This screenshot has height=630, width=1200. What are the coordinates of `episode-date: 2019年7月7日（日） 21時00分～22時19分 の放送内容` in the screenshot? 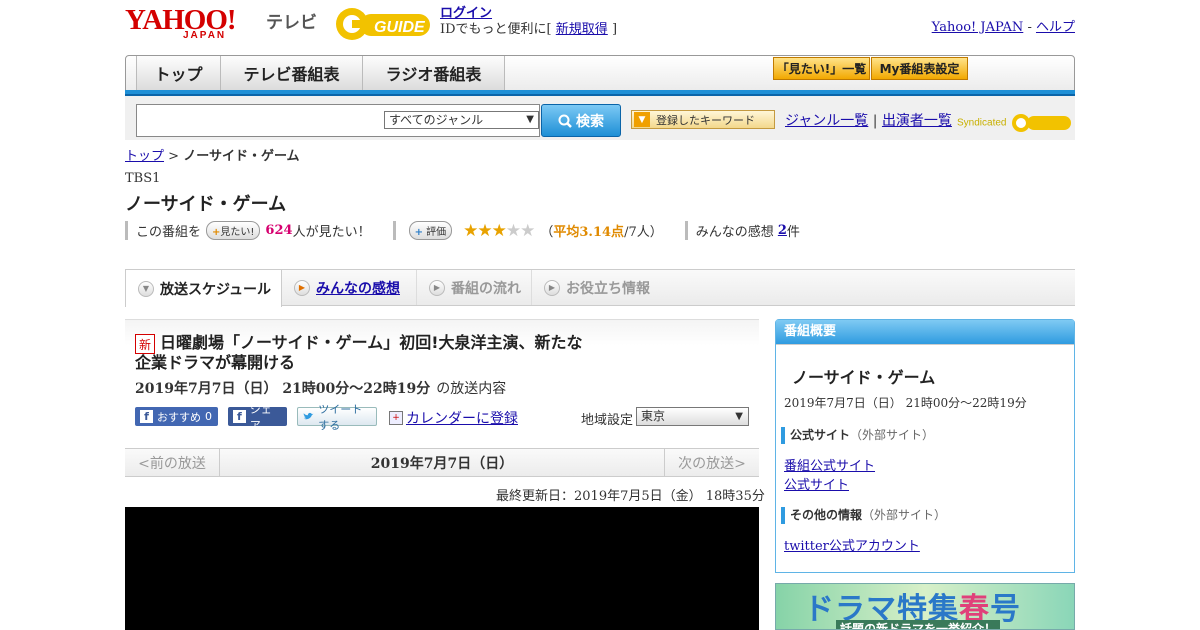 It's located at (320, 388).